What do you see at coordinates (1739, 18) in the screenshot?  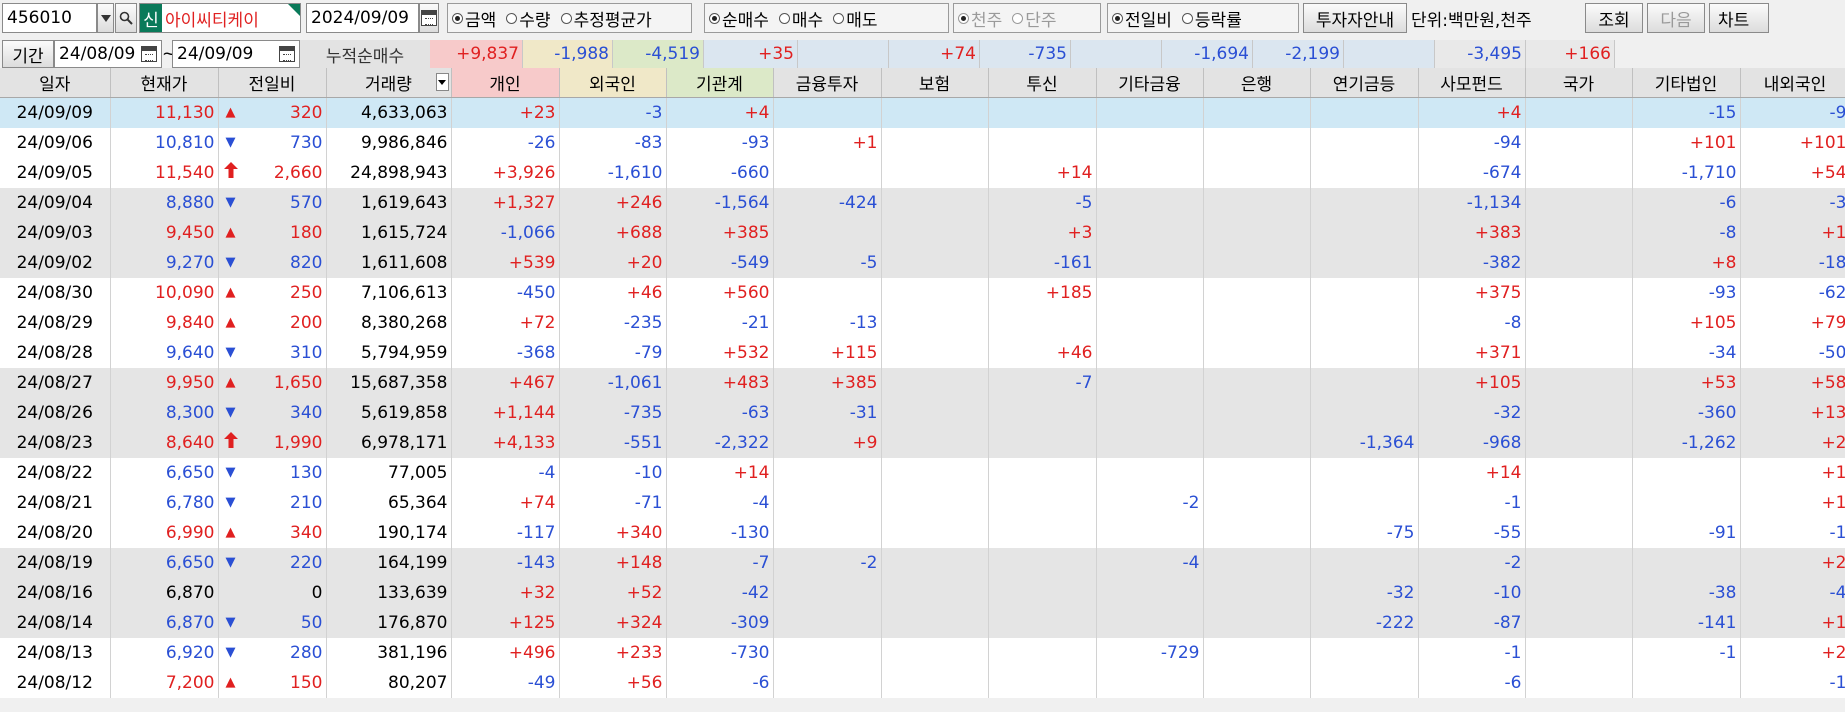 I see `chart-button: 차트` at bounding box center [1739, 18].